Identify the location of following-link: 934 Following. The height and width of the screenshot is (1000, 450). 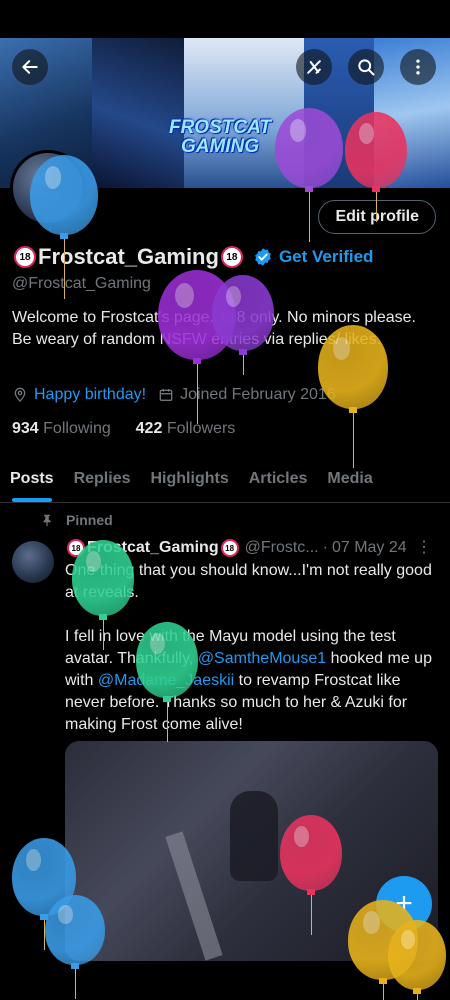
(61, 428).